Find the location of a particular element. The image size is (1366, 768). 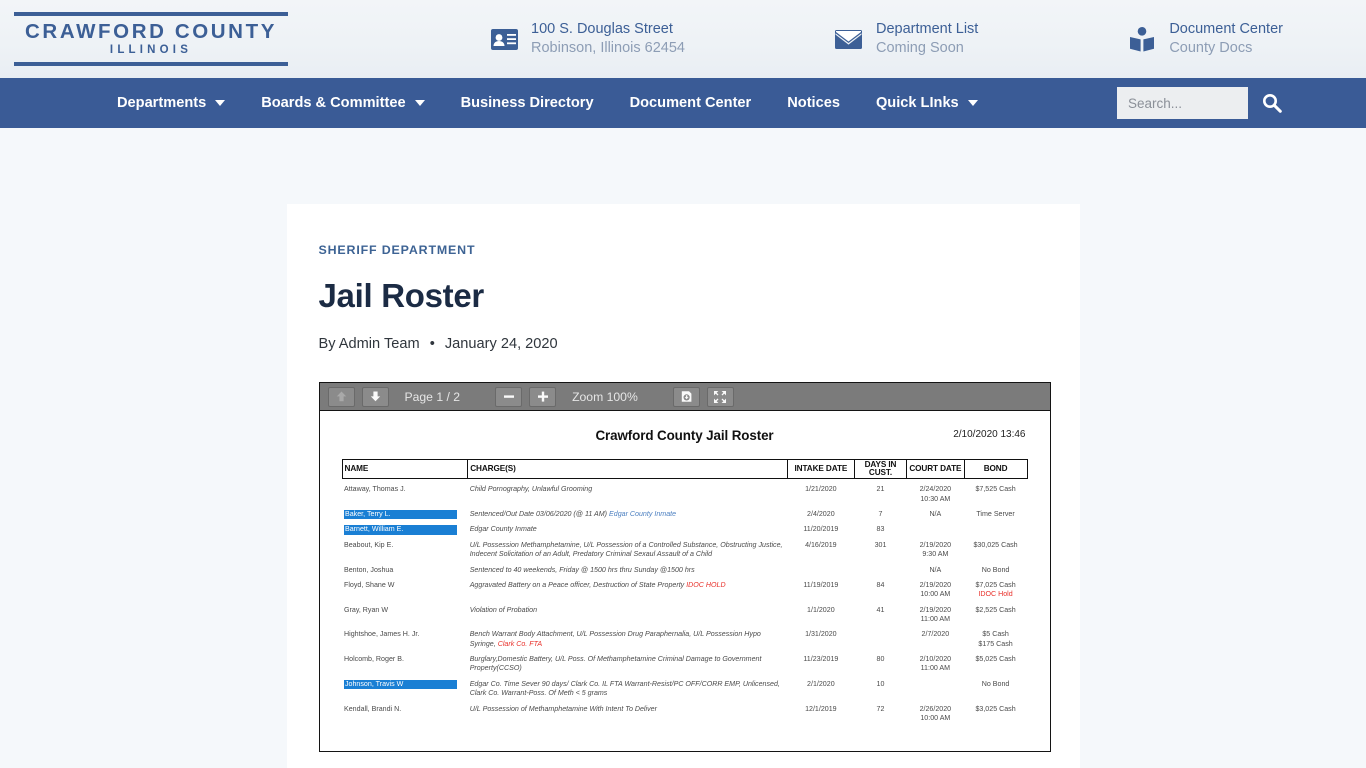

cell-days-in-custody: 21 is located at coordinates (880, 489).